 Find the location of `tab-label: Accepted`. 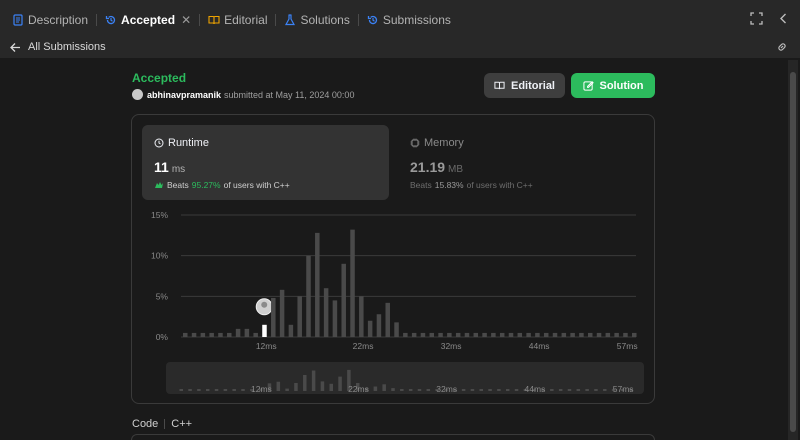

tab-label: Accepted is located at coordinates (148, 19).